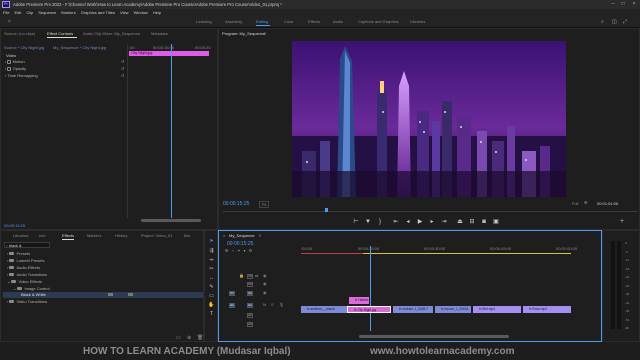 The width and height of the screenshot is (640, 360). Describe the element at coordinates (262, 21) in the screenshot. I see `workspace-editing: Editing` at that location.